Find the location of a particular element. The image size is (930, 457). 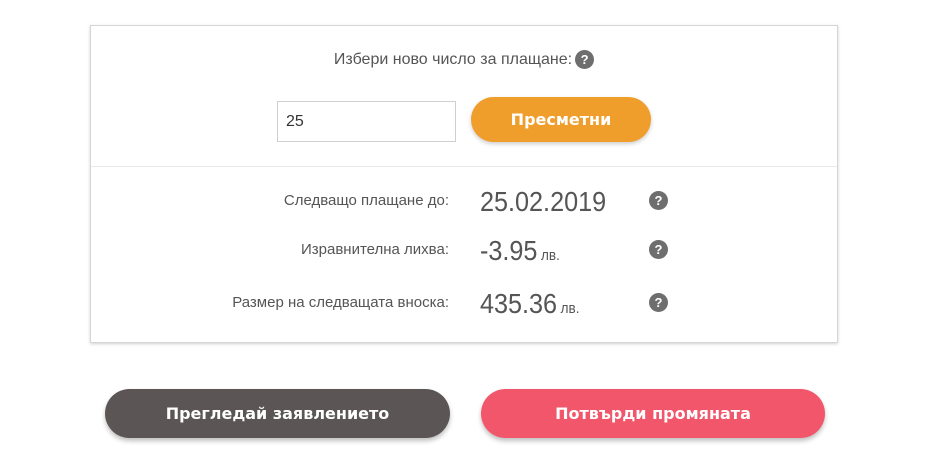

next-installment-help-icon: ? is located at coordinates (658, 302).